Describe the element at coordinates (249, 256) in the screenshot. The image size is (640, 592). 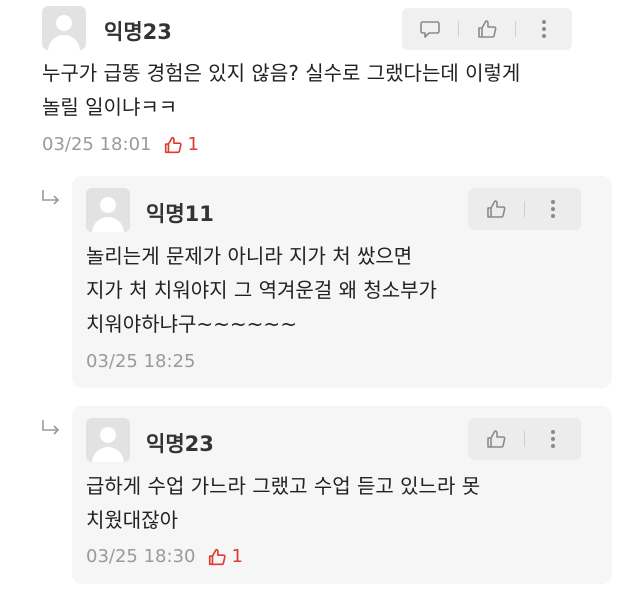
I see `reply-text-line: 놀리는게 문제가 아니라 지가 처 쌌으면` at that location.